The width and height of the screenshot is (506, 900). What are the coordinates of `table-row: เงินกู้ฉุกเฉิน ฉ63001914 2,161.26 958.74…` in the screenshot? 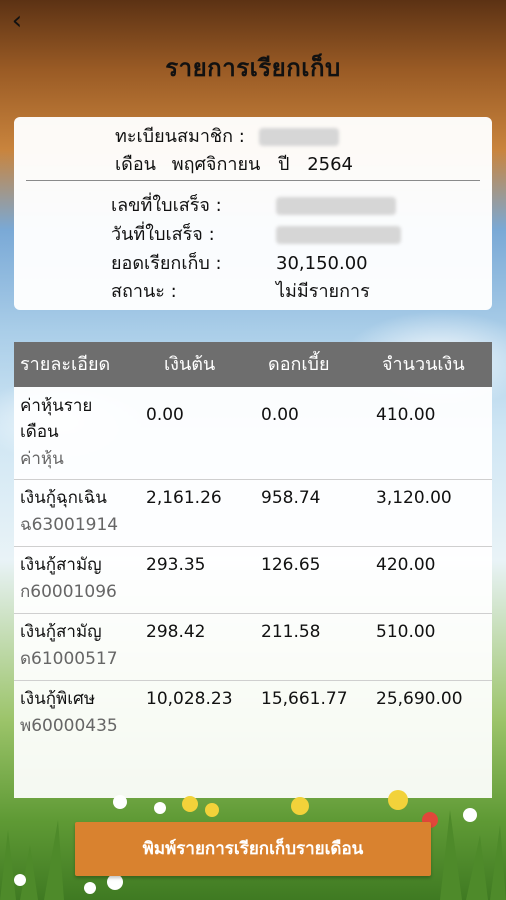 It's located at (253, 513).